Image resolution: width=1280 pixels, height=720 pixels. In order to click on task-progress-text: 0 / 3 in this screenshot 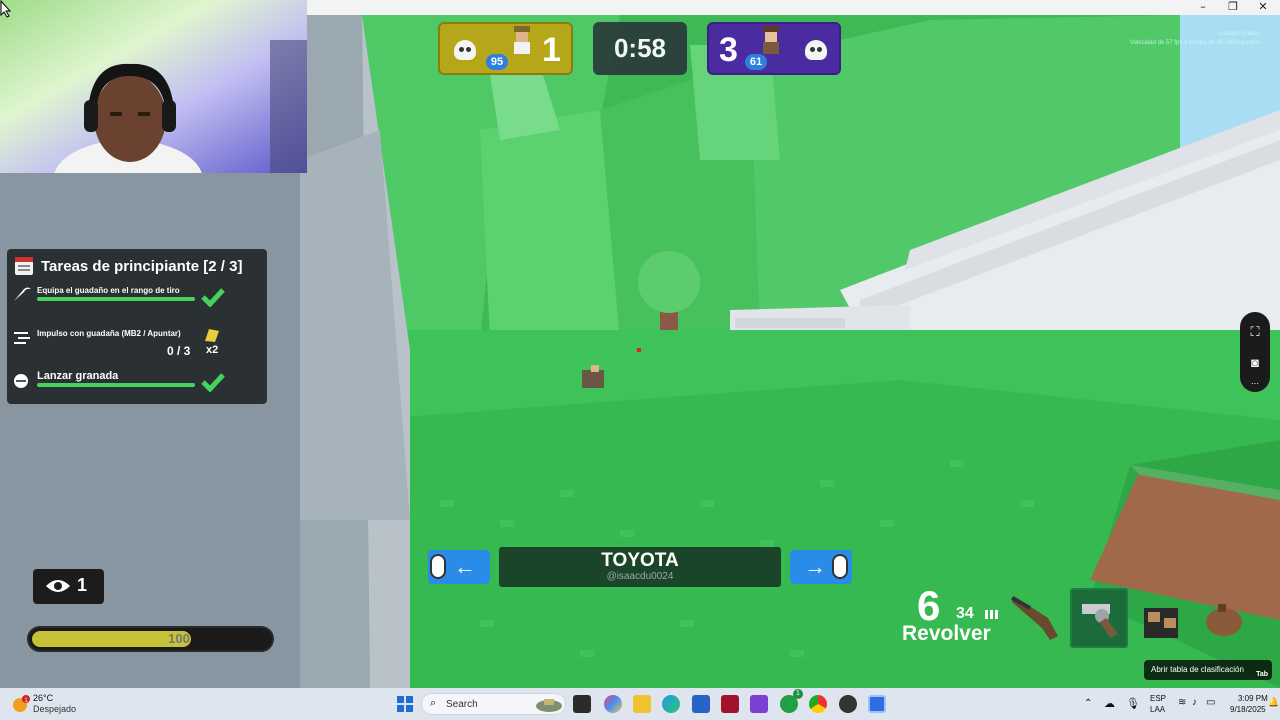, I will do `click(179, 351)`.